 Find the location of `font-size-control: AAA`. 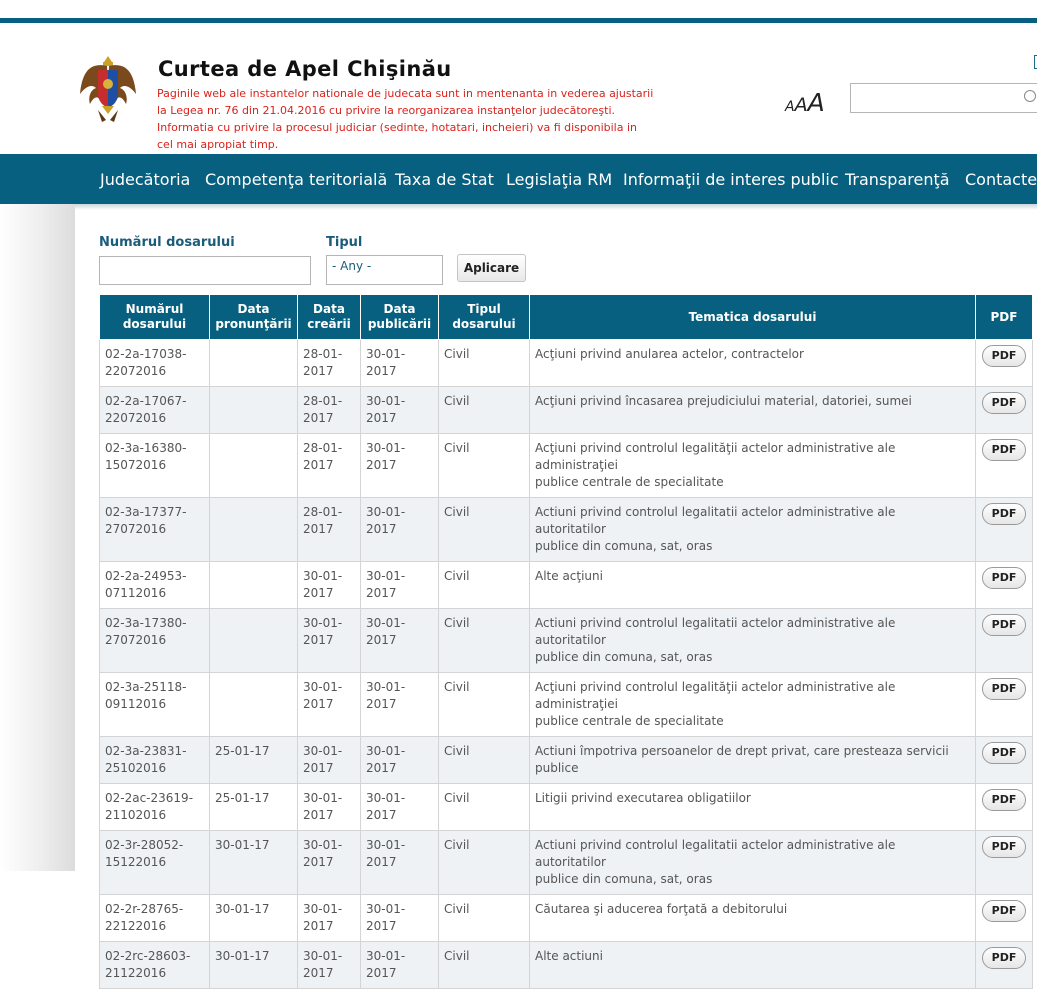

font-size-control: AAA is located at coordinates (805, 102).